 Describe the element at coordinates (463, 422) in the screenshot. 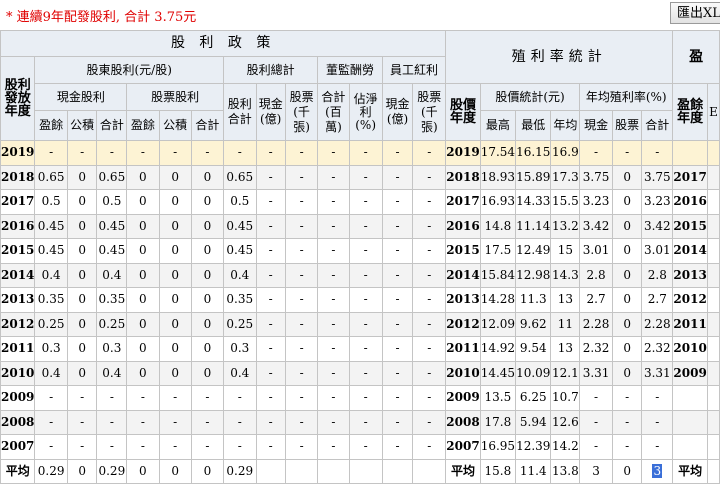

I see `cell-price-year: 2008` at that location.